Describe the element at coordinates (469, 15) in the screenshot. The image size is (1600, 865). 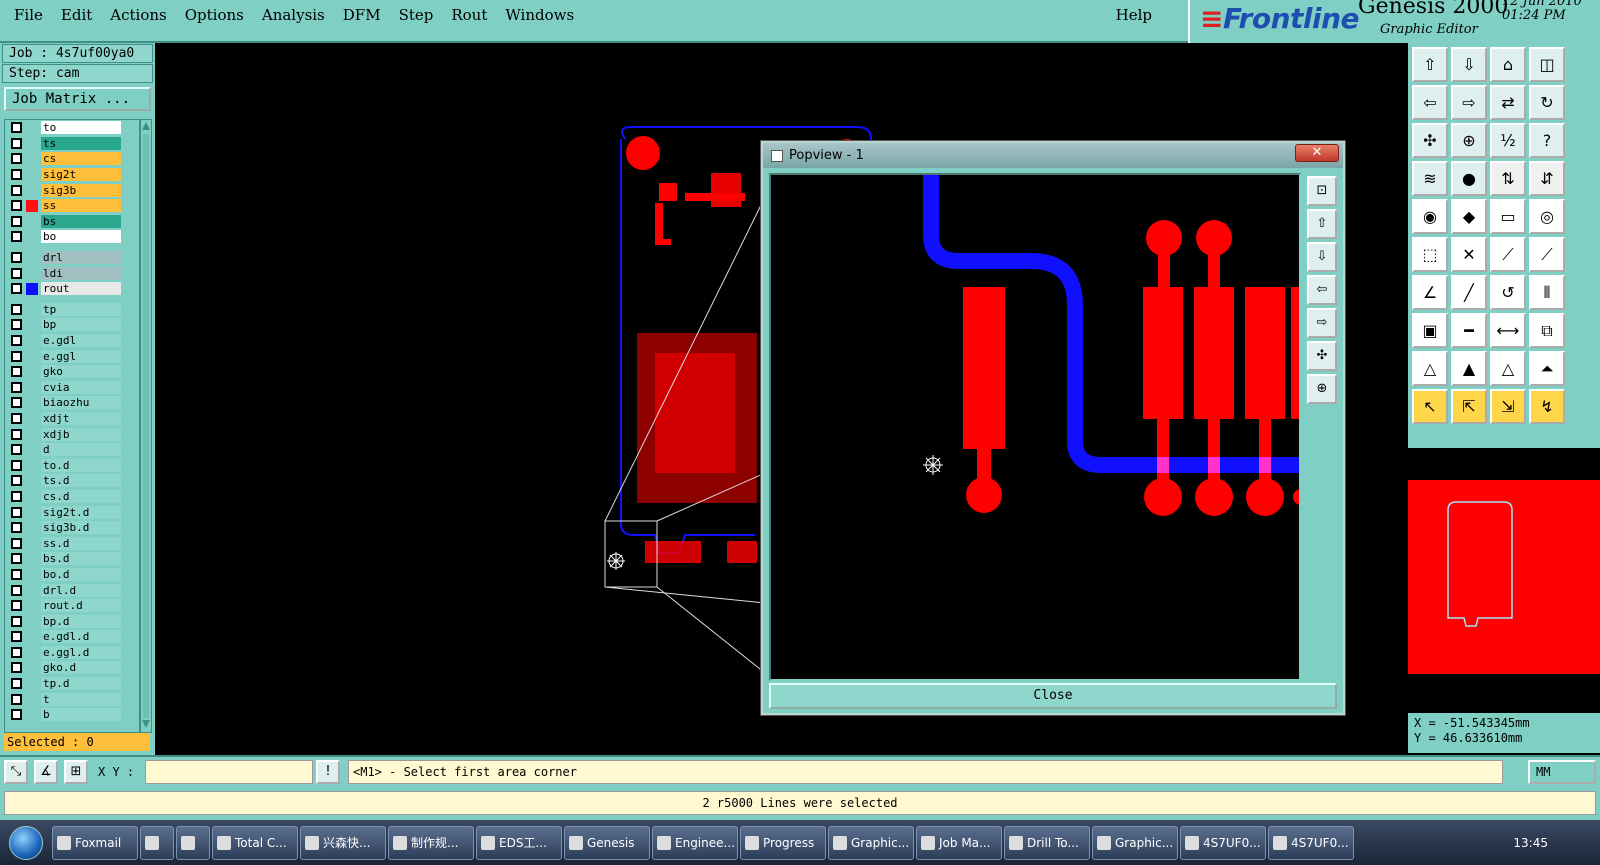
I see `menu-rout: Rout` at that location.